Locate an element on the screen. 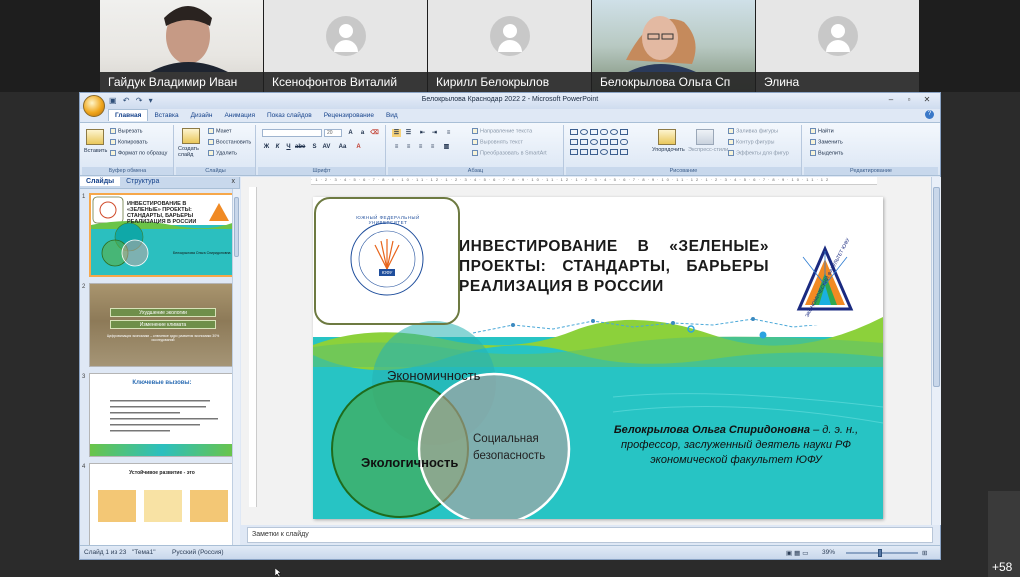 Image resolution: width=1020 pixels, height=577 pixels. tab-design: Дизайн is located at coordinates (202, 115).